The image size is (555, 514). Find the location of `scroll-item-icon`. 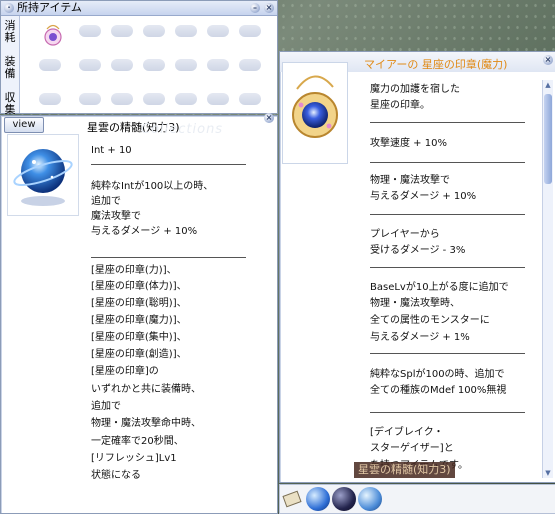

scroll-item-icon is located at coordinates (292, 499).